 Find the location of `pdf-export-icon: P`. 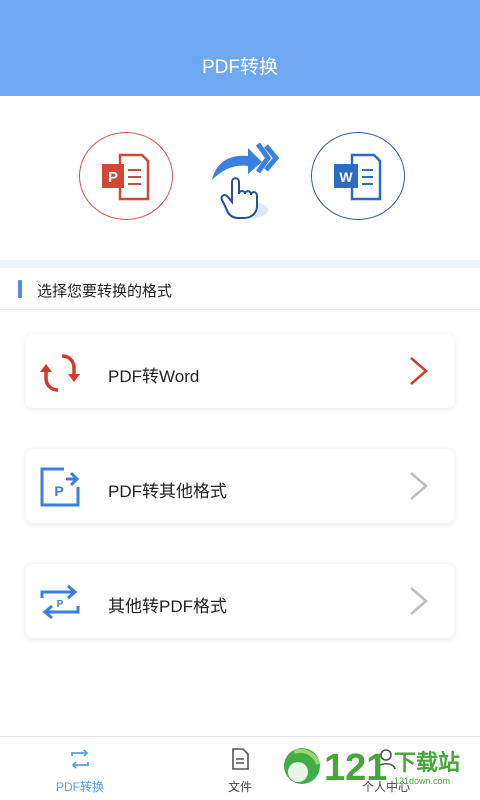

pdf-export-icon: P is located at coordinates (60, 487).